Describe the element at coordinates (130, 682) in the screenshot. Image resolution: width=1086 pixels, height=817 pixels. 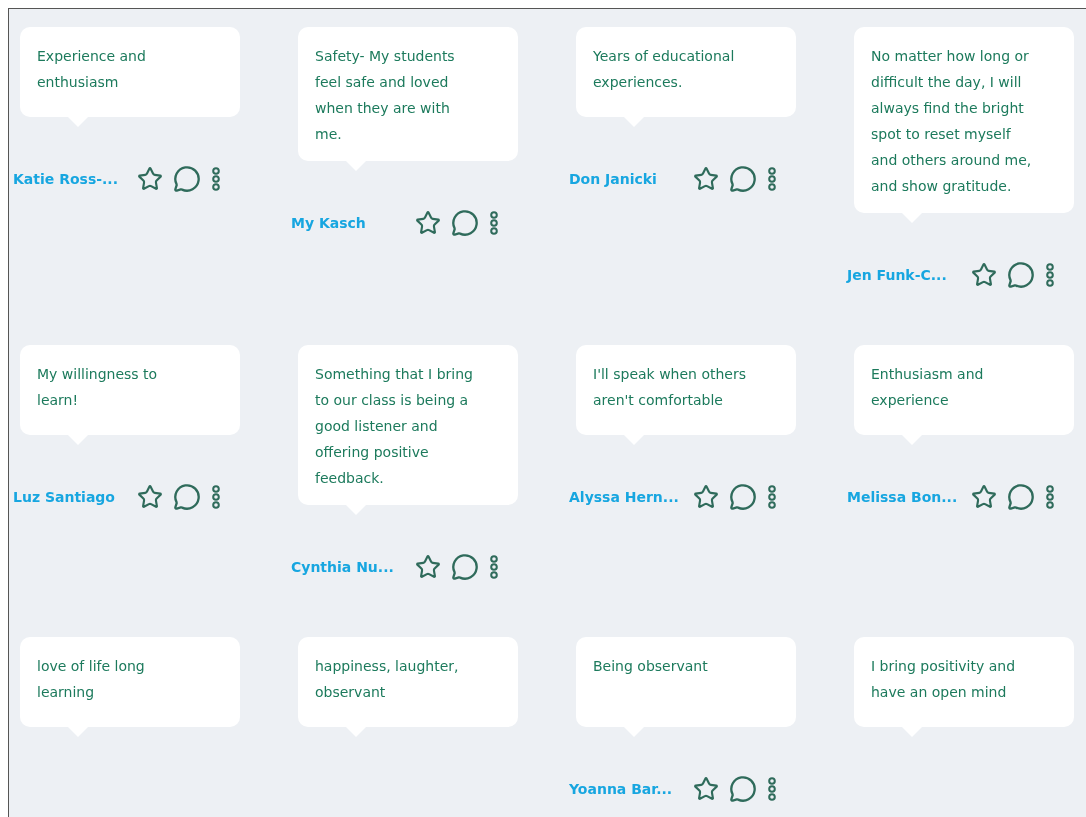
I see `answer-bubble: love of life long learning` at that location.